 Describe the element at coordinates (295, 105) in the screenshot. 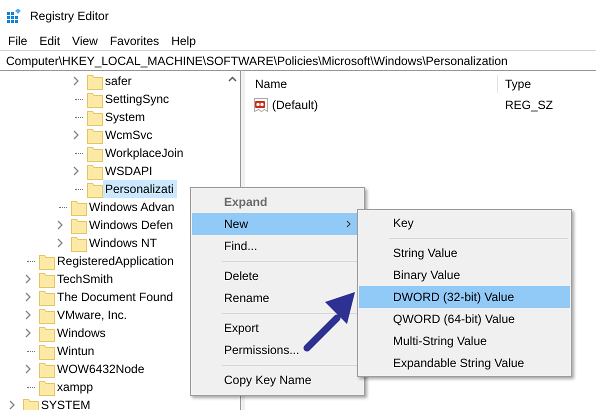

I see `value-name: (Default)` at that location.